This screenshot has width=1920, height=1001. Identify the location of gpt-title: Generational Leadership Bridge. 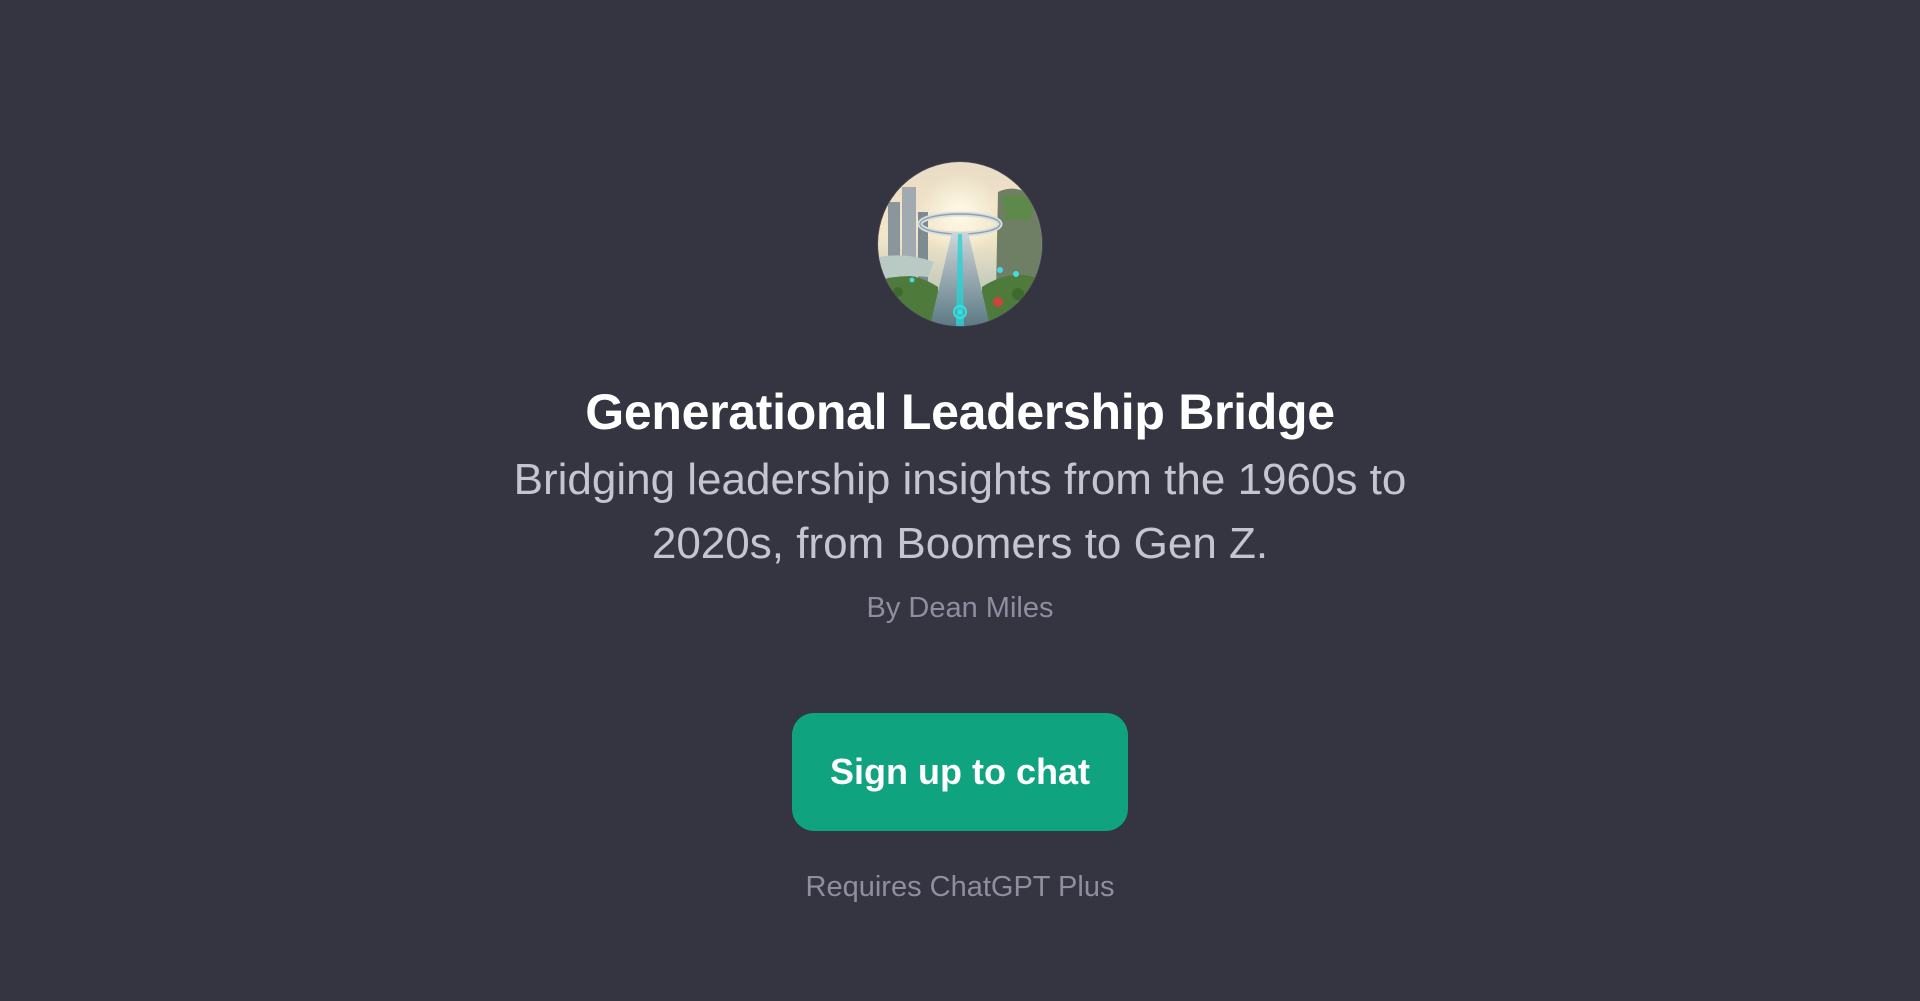
(960, 412).